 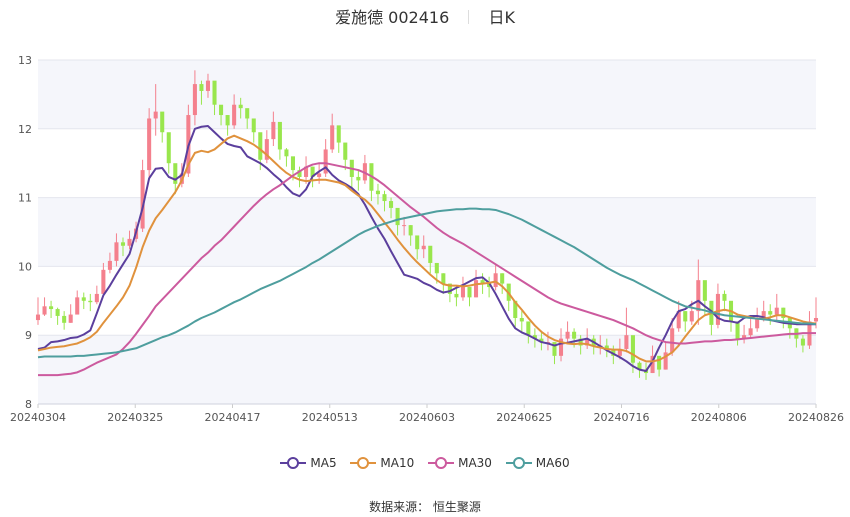 I want to click on legend-item-ma10: MA10, so click(x=382, y=463).